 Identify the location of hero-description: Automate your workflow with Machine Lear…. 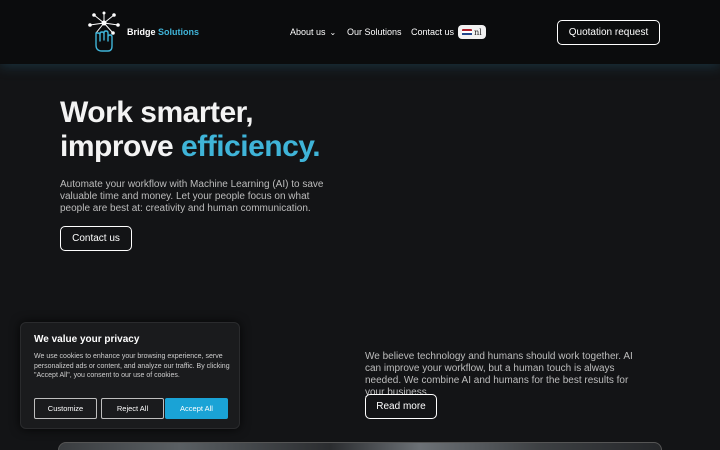
(192, 196).